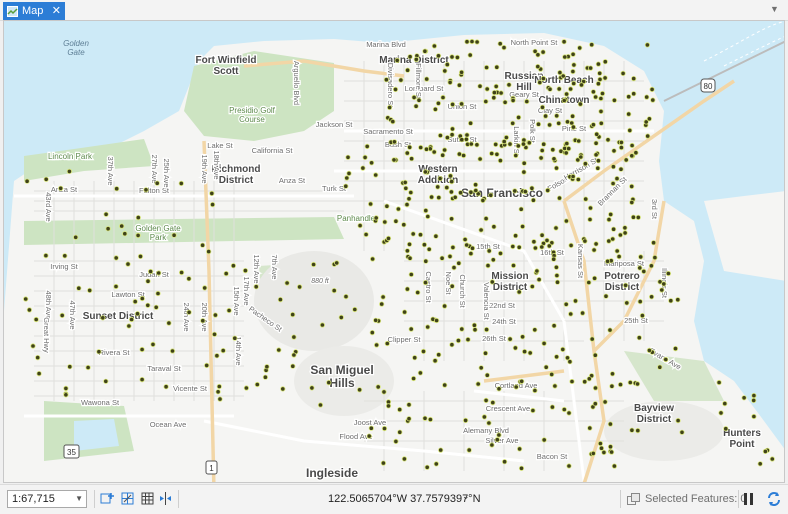 This screenshot has height=514, width=788. What do you see at coordinates (34, 11) in the screenshot?
I see `tab-map: Map ✕` at bounding box center [34, 11].